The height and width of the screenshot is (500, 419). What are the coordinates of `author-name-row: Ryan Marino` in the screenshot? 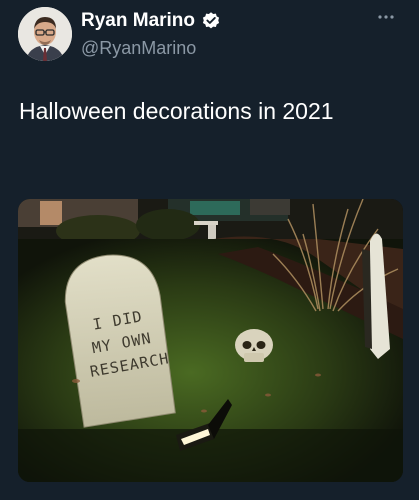 It's located at (151, 21).